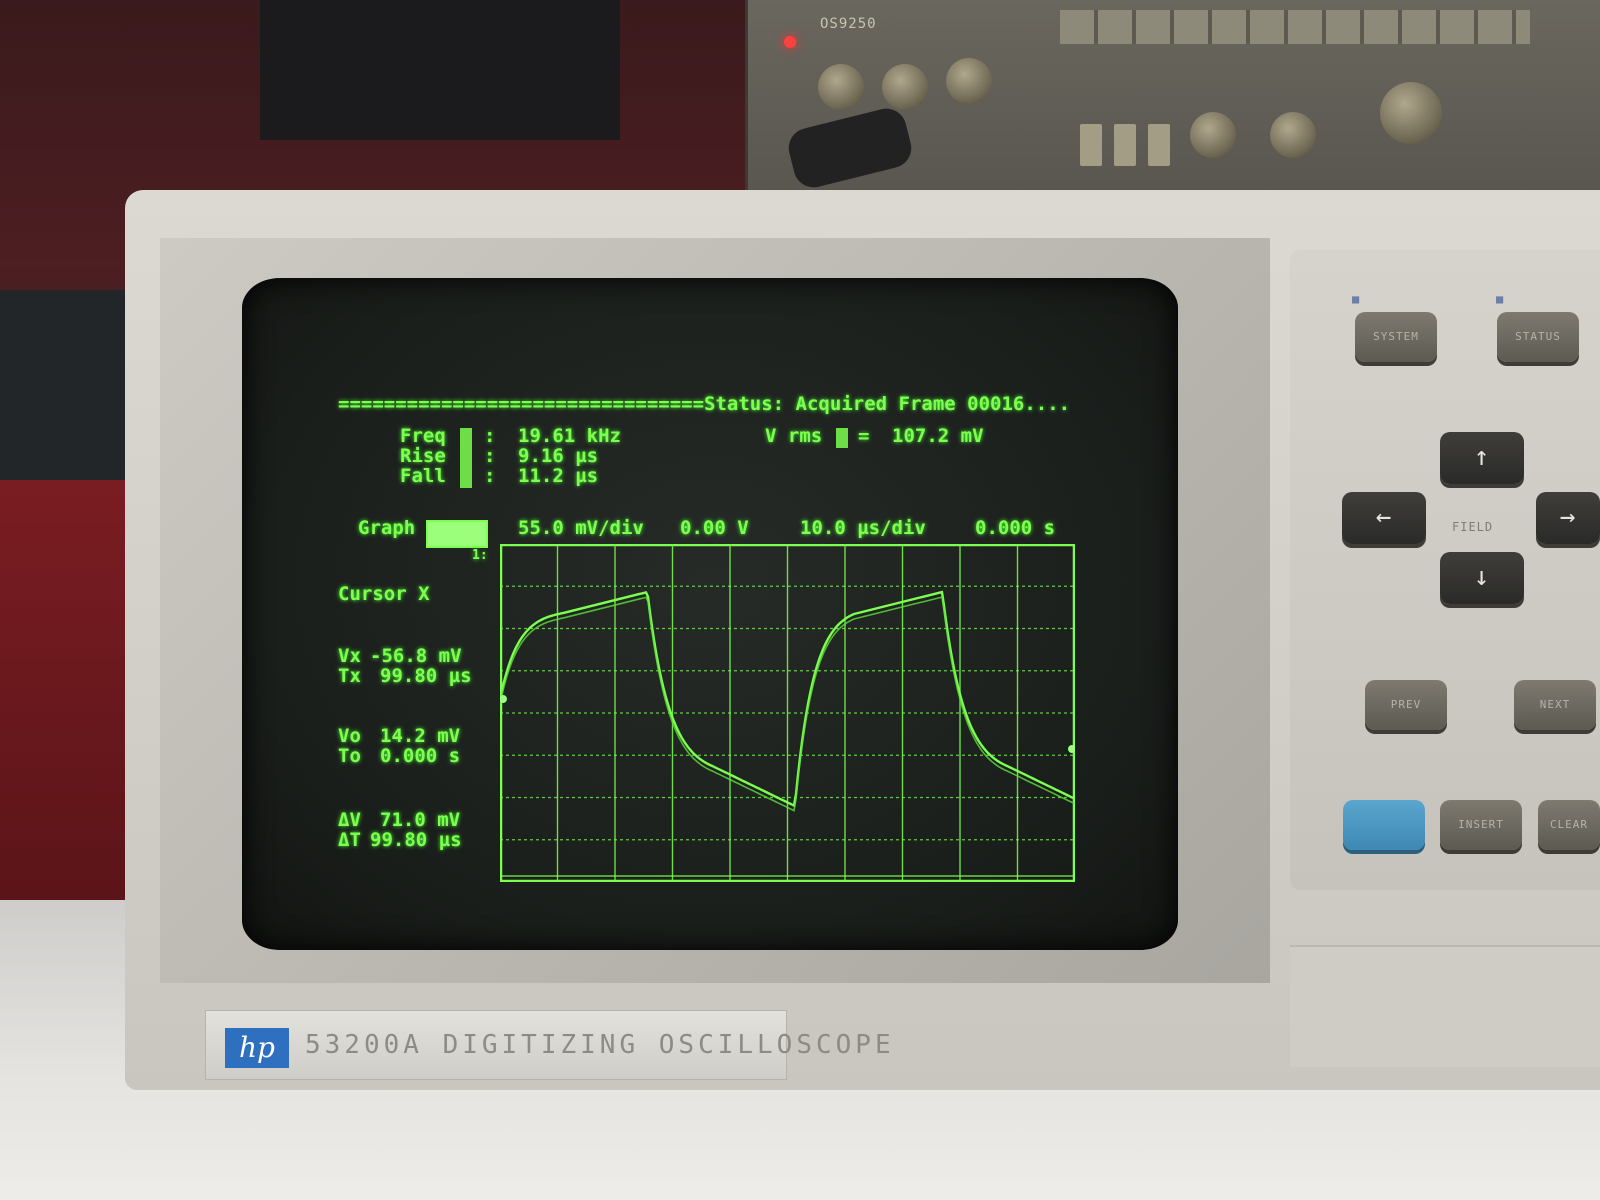  I want to click on cursor-x-v-label: Vx, so click(349, 656).